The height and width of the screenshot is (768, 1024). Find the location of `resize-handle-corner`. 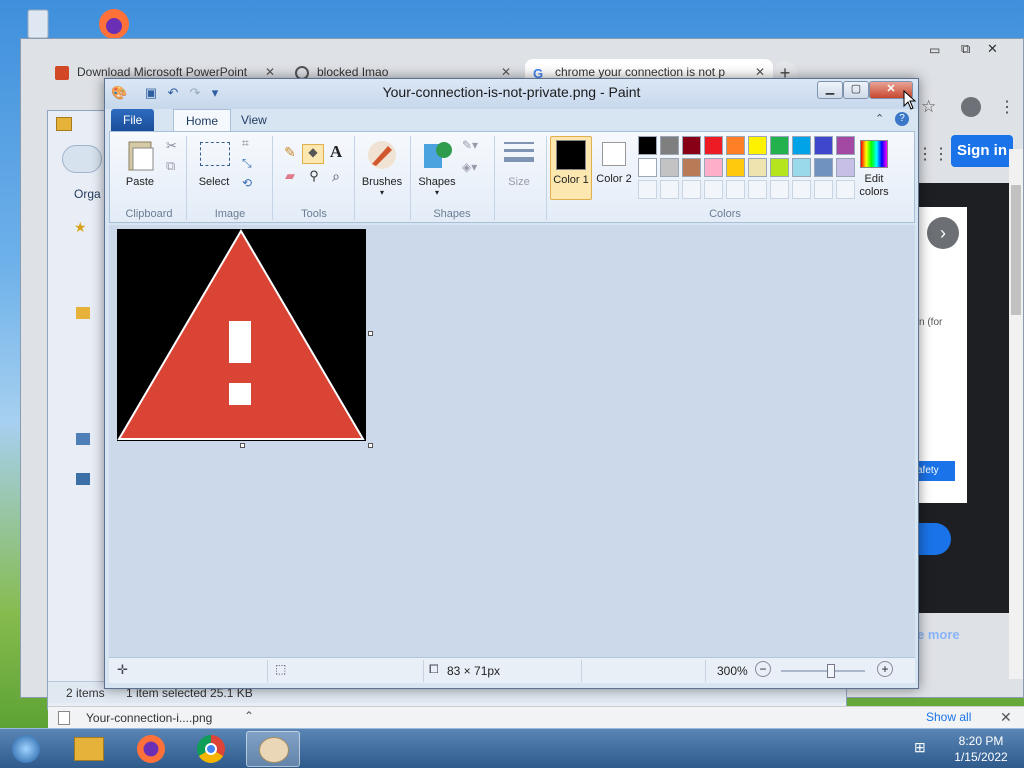

resize-handle-corner is located at coordinates (370, 445).